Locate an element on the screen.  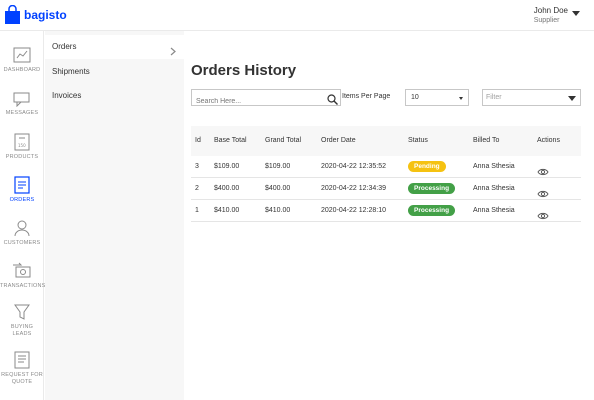
nav-dashboard: Dashboard is located at coordinates (22, 60).